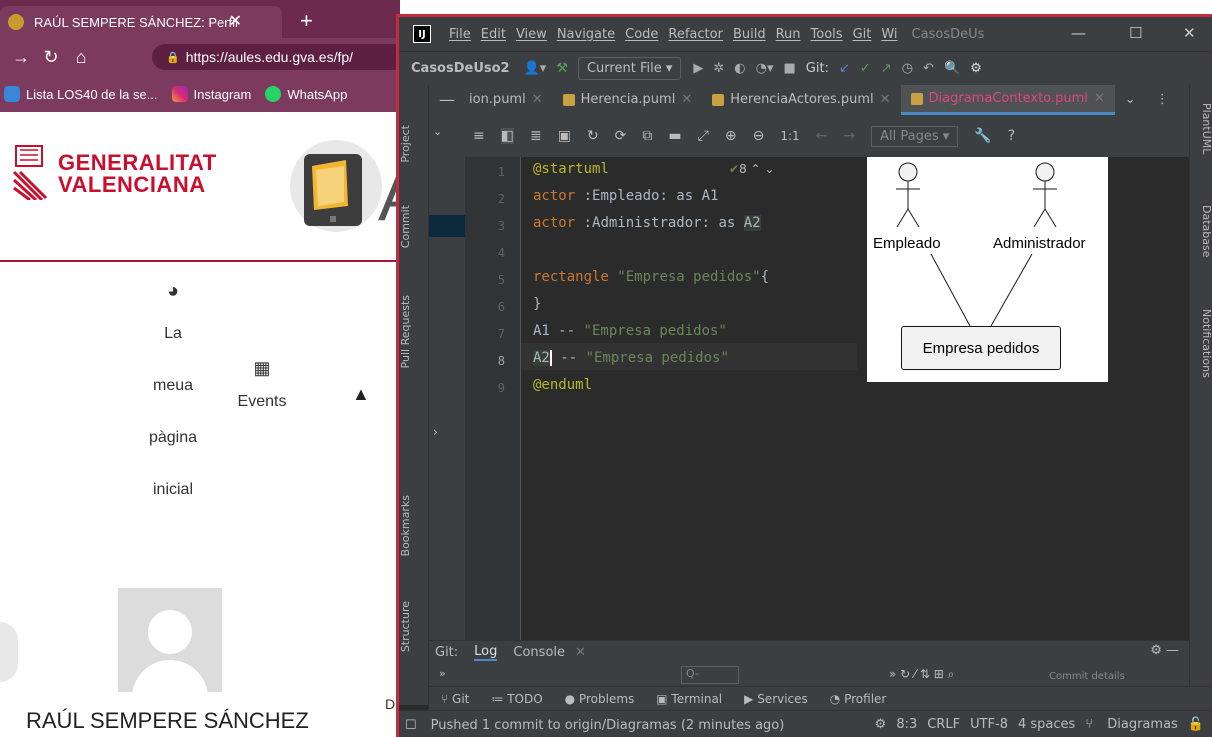  What do you see at coordinates (507, 136) in the screenshot?
I see `layout-split-icon: ◧` at bounding box center [507, 136].